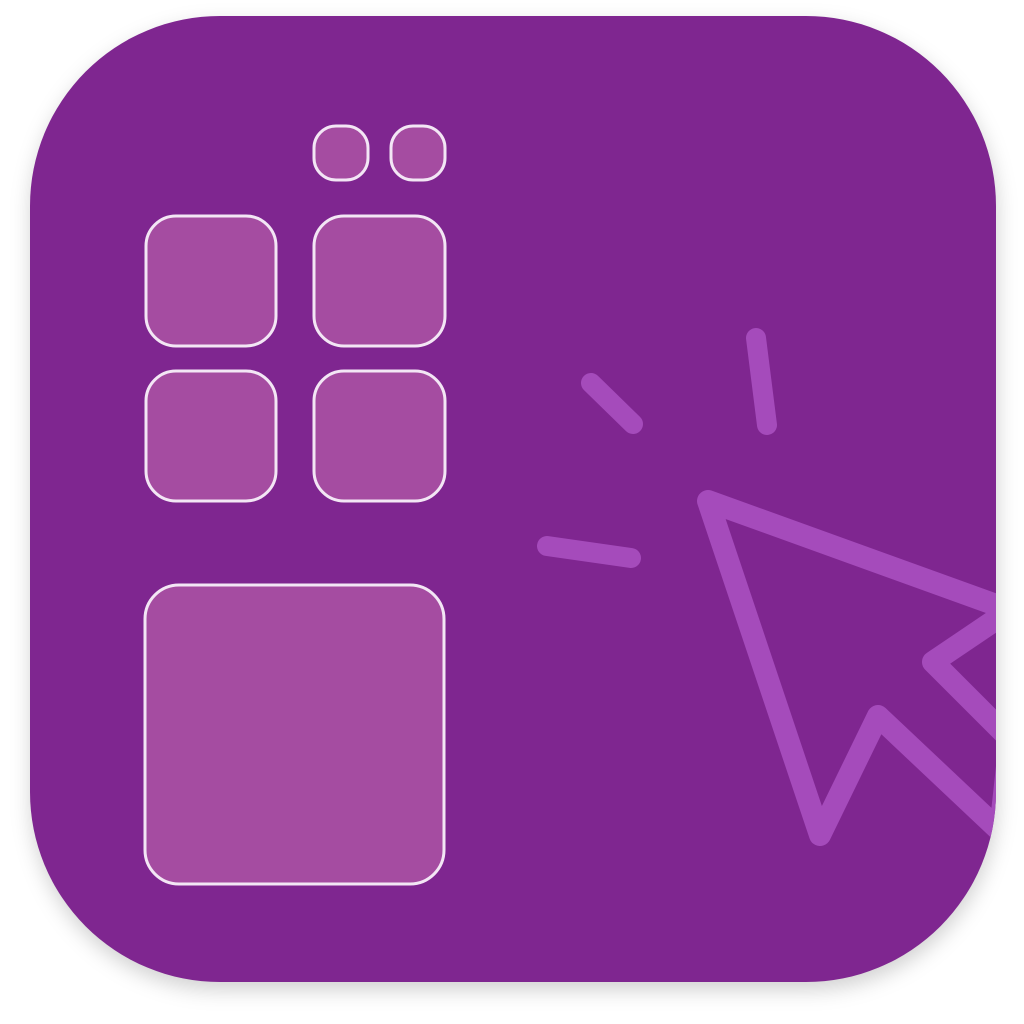  I want to click on medium-tile-bottom-right, so click(379, 436).